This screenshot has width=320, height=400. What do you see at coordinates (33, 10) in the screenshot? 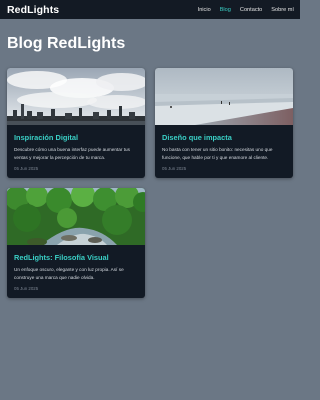
I see `brand-logo: RedLights` at bounding box center [33, 10].